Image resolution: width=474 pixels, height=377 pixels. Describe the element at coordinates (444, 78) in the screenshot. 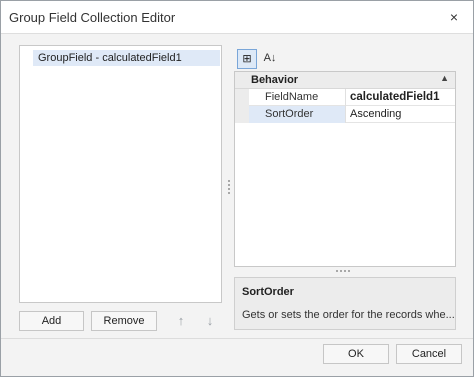

I see `collapse-icon: ▲` at that location.